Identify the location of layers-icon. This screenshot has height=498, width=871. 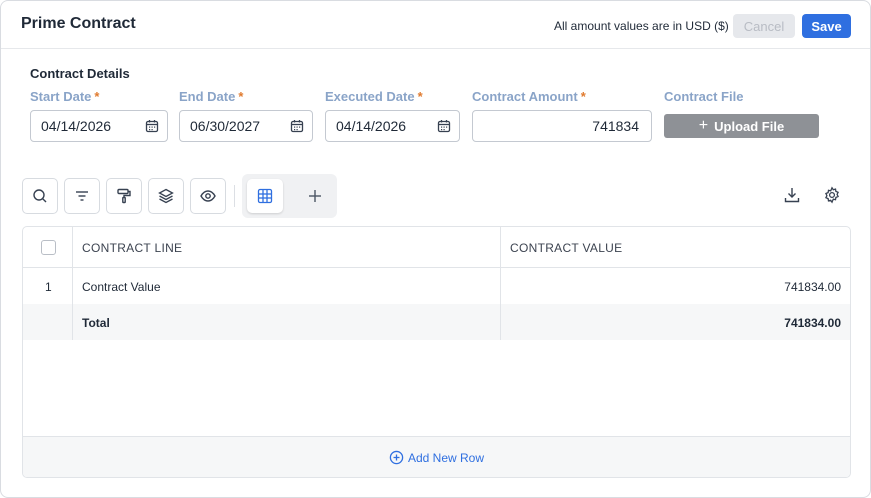
(166, 196).